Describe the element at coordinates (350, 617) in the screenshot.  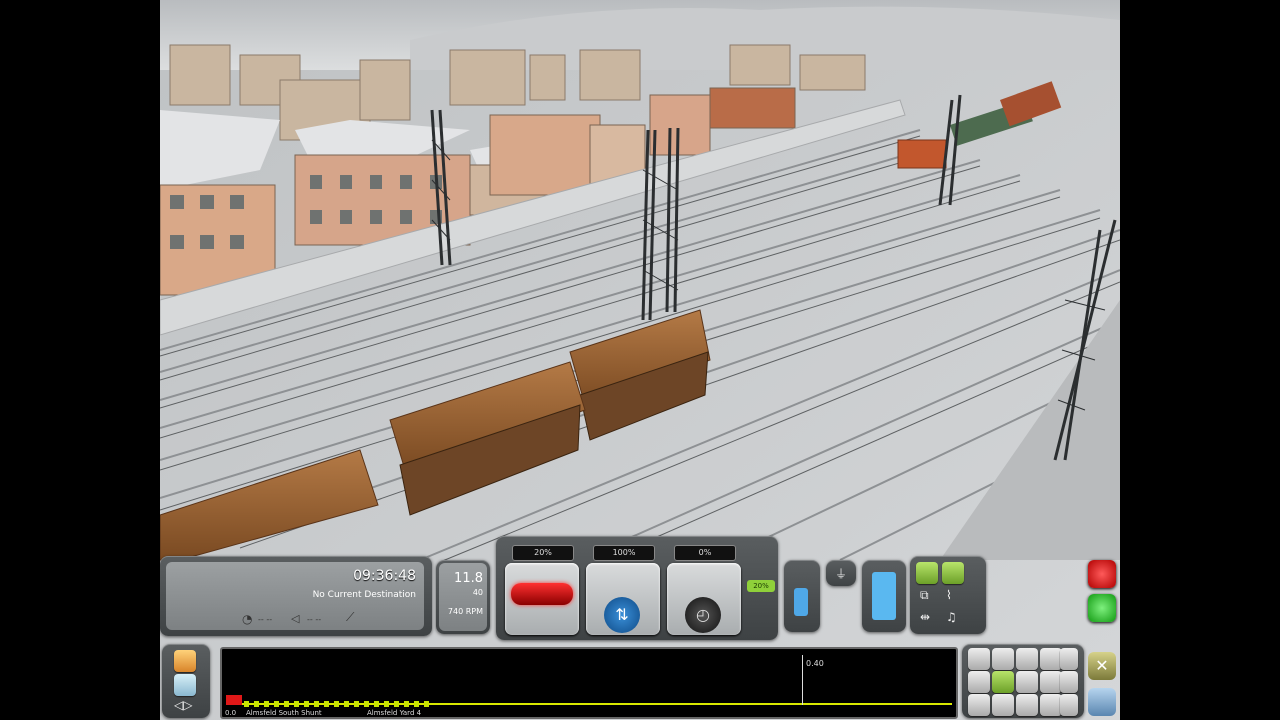
I see `ruler-icon: ⟋` at that location.